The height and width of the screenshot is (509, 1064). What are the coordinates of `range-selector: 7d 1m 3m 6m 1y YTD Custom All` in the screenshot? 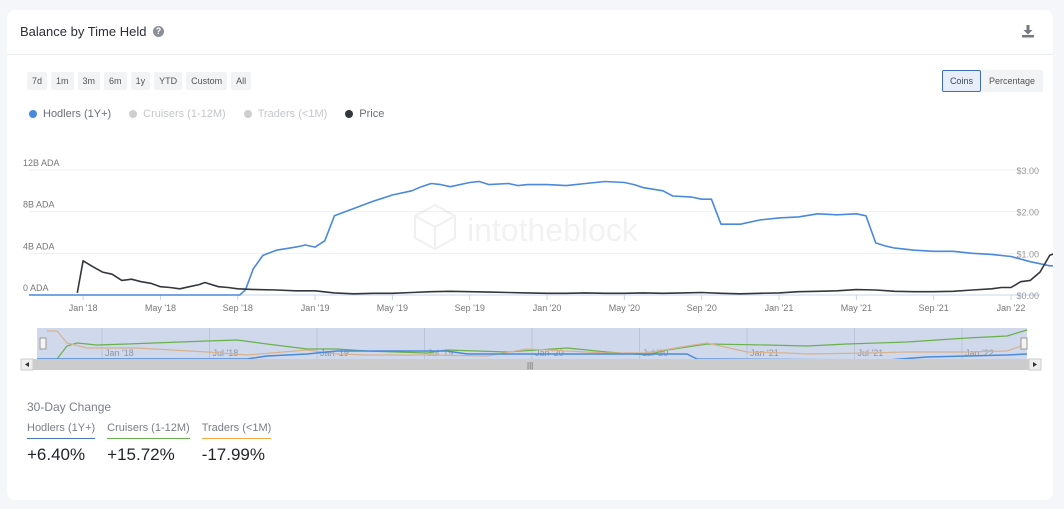 It's located at (139, 81).